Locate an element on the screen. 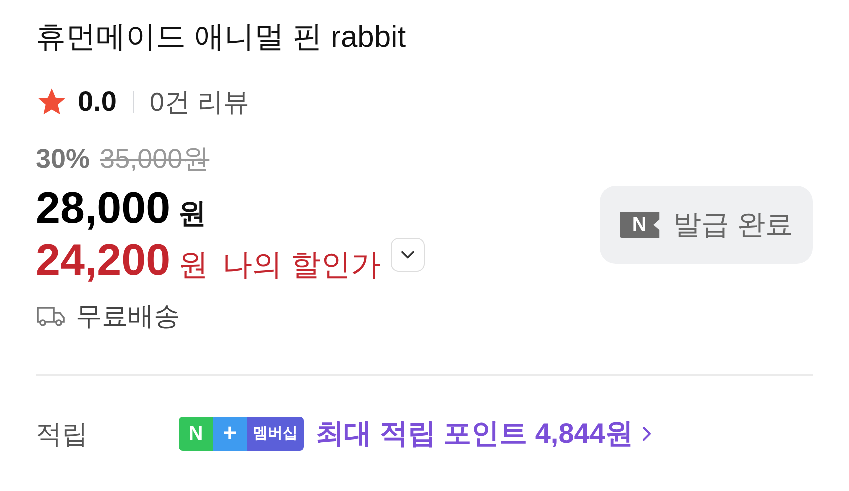 This screenshot has height=491, width=849. truck-icon is located at coordinates (51, 316).